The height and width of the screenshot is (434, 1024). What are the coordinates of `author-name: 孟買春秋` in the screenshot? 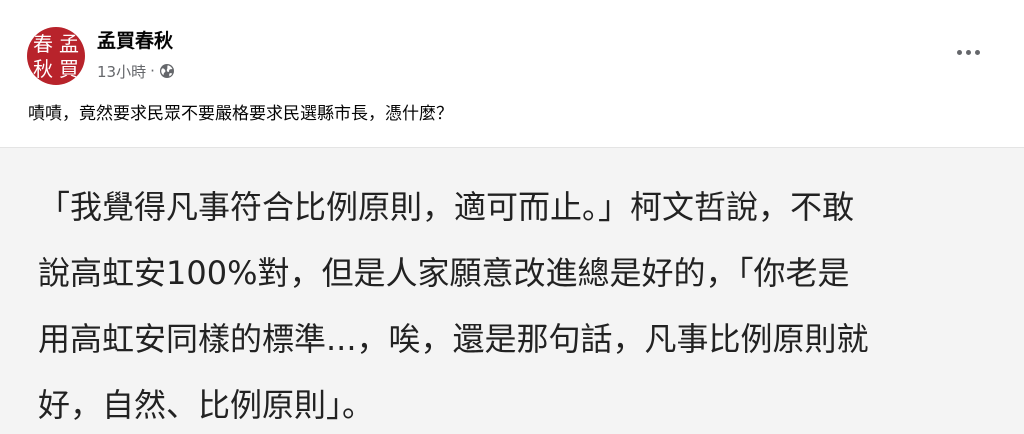 It's located at (135, 41).